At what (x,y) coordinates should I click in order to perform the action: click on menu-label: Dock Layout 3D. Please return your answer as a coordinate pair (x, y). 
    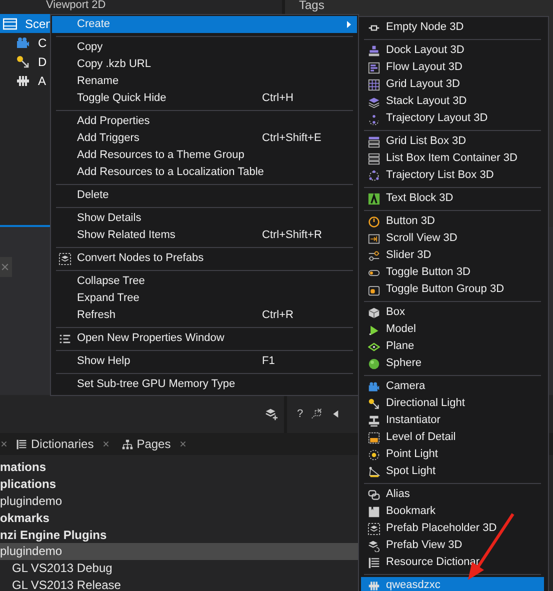
    Looking at the image, I should click on (426, 50).